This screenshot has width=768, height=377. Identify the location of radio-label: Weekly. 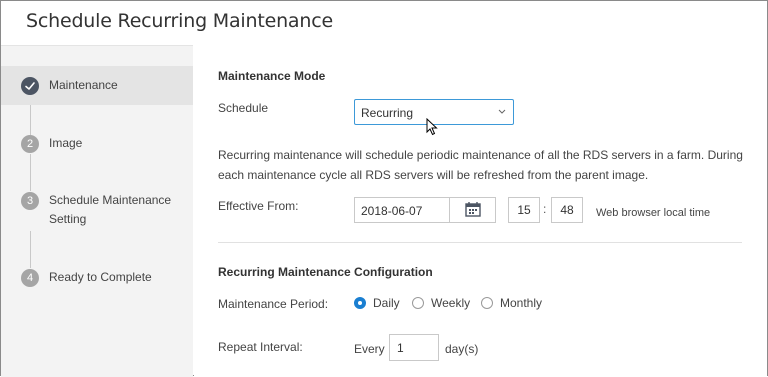
(451, 303).